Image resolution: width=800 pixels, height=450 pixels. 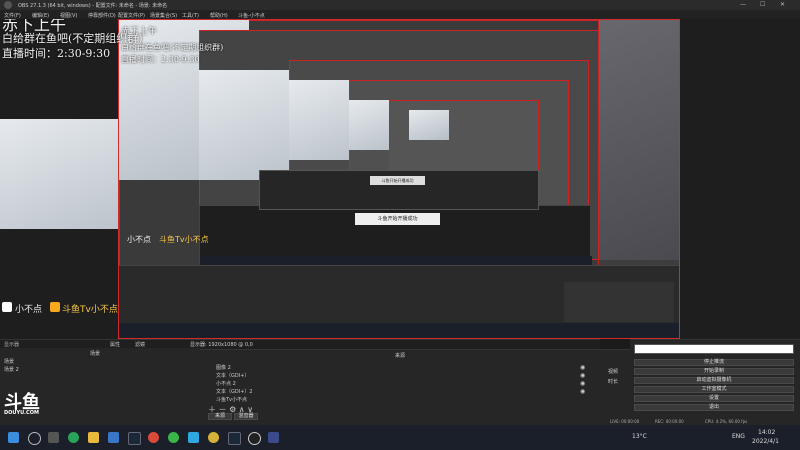 I want to click on menu-help: 帮助(H), so click(x=219, y=15).